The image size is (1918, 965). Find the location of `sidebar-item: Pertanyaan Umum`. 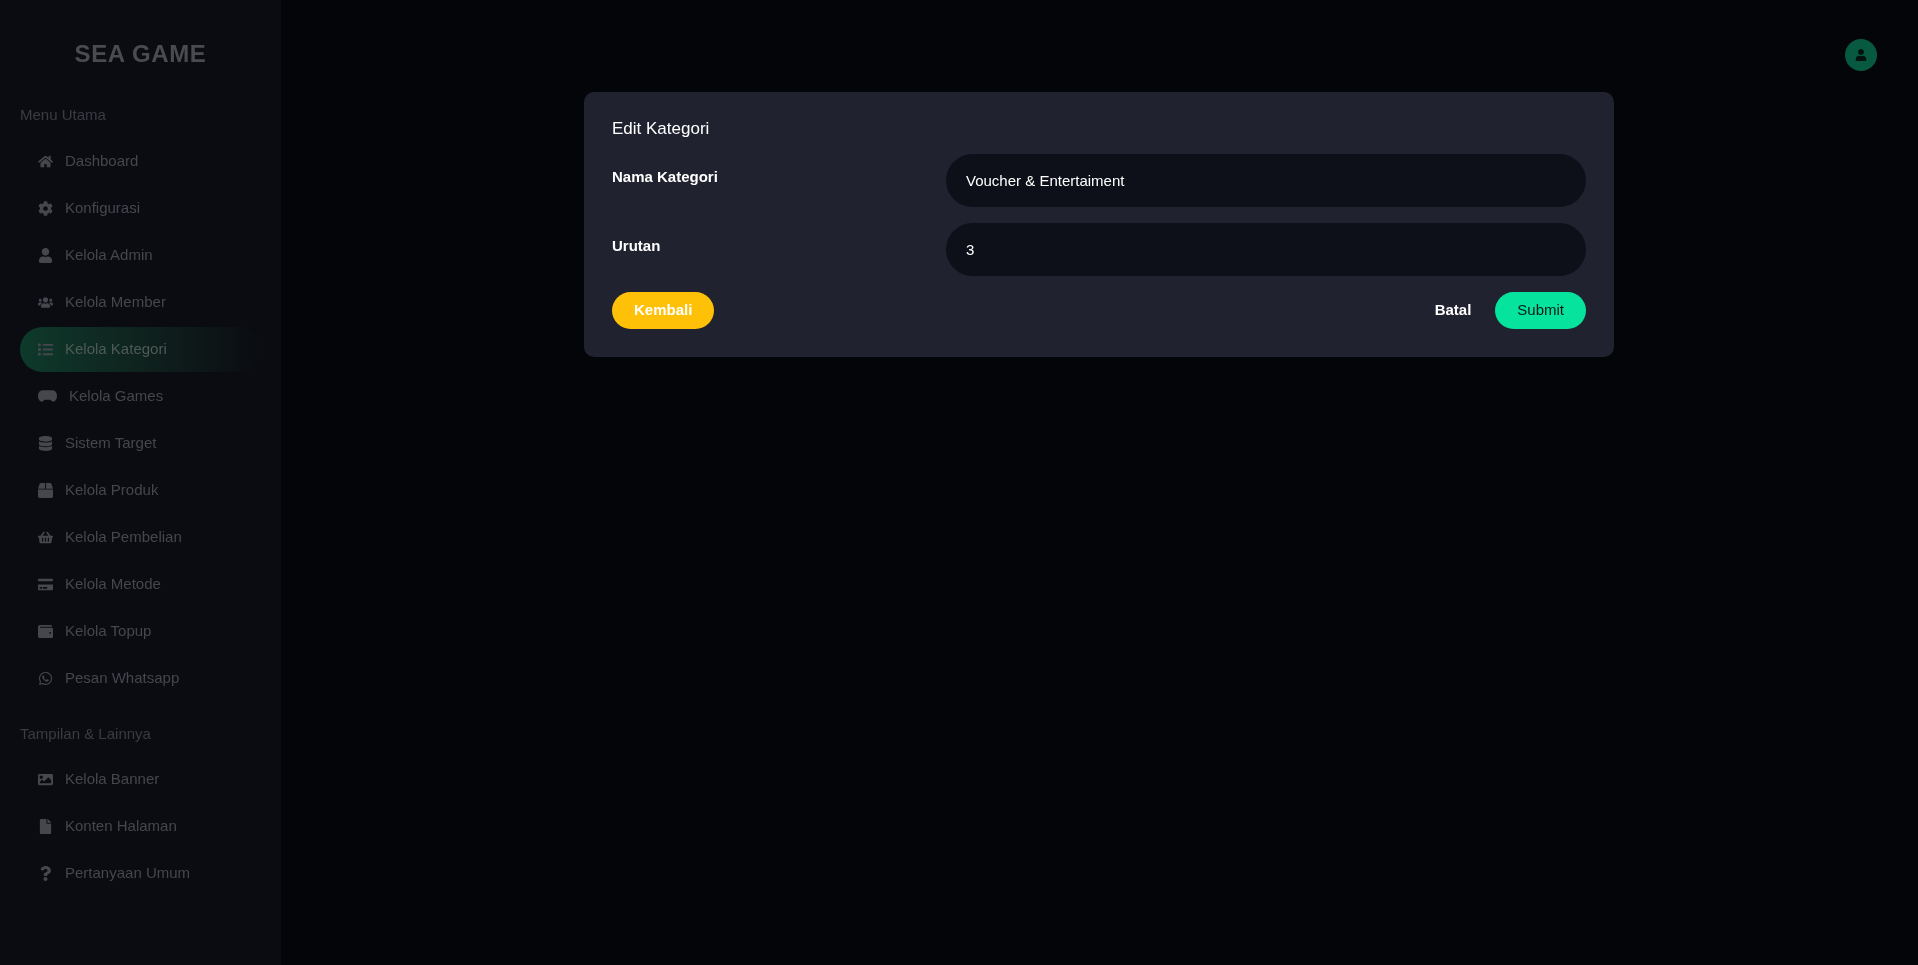

sidebar-item: Pertanyaan Umum is located at coordinates (140, 873).